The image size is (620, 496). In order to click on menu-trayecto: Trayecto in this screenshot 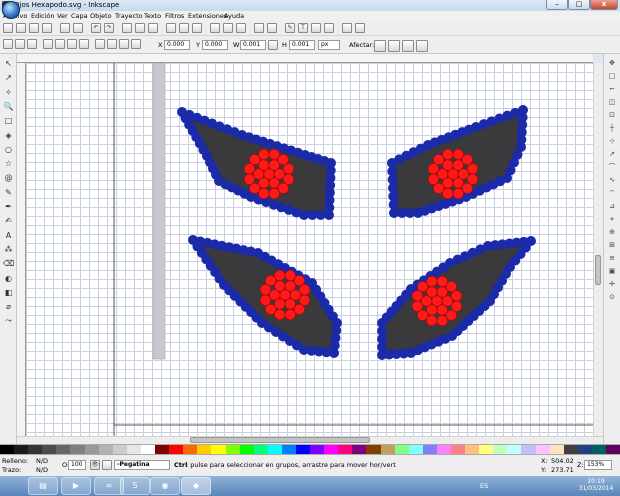, I will do `click(129, 16)`.